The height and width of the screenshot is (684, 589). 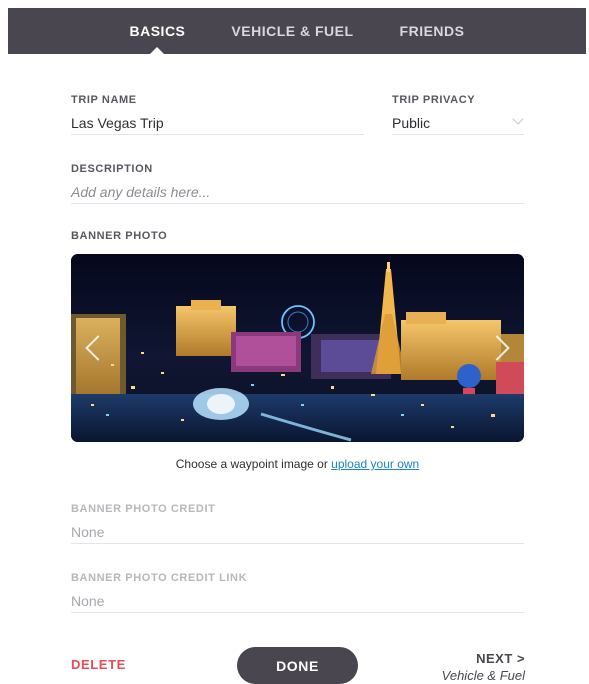 I want to click on next-button: NEXT > Vehicle & Fuel, so click(x=483, y=667).